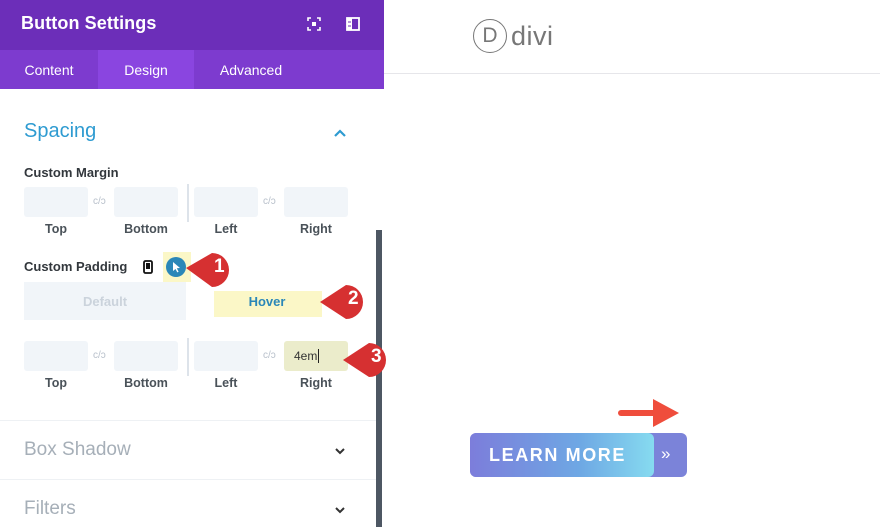 This screenshot has width=880, height=527. I want to click on panel-header: Button Settings, so click(192, 25).